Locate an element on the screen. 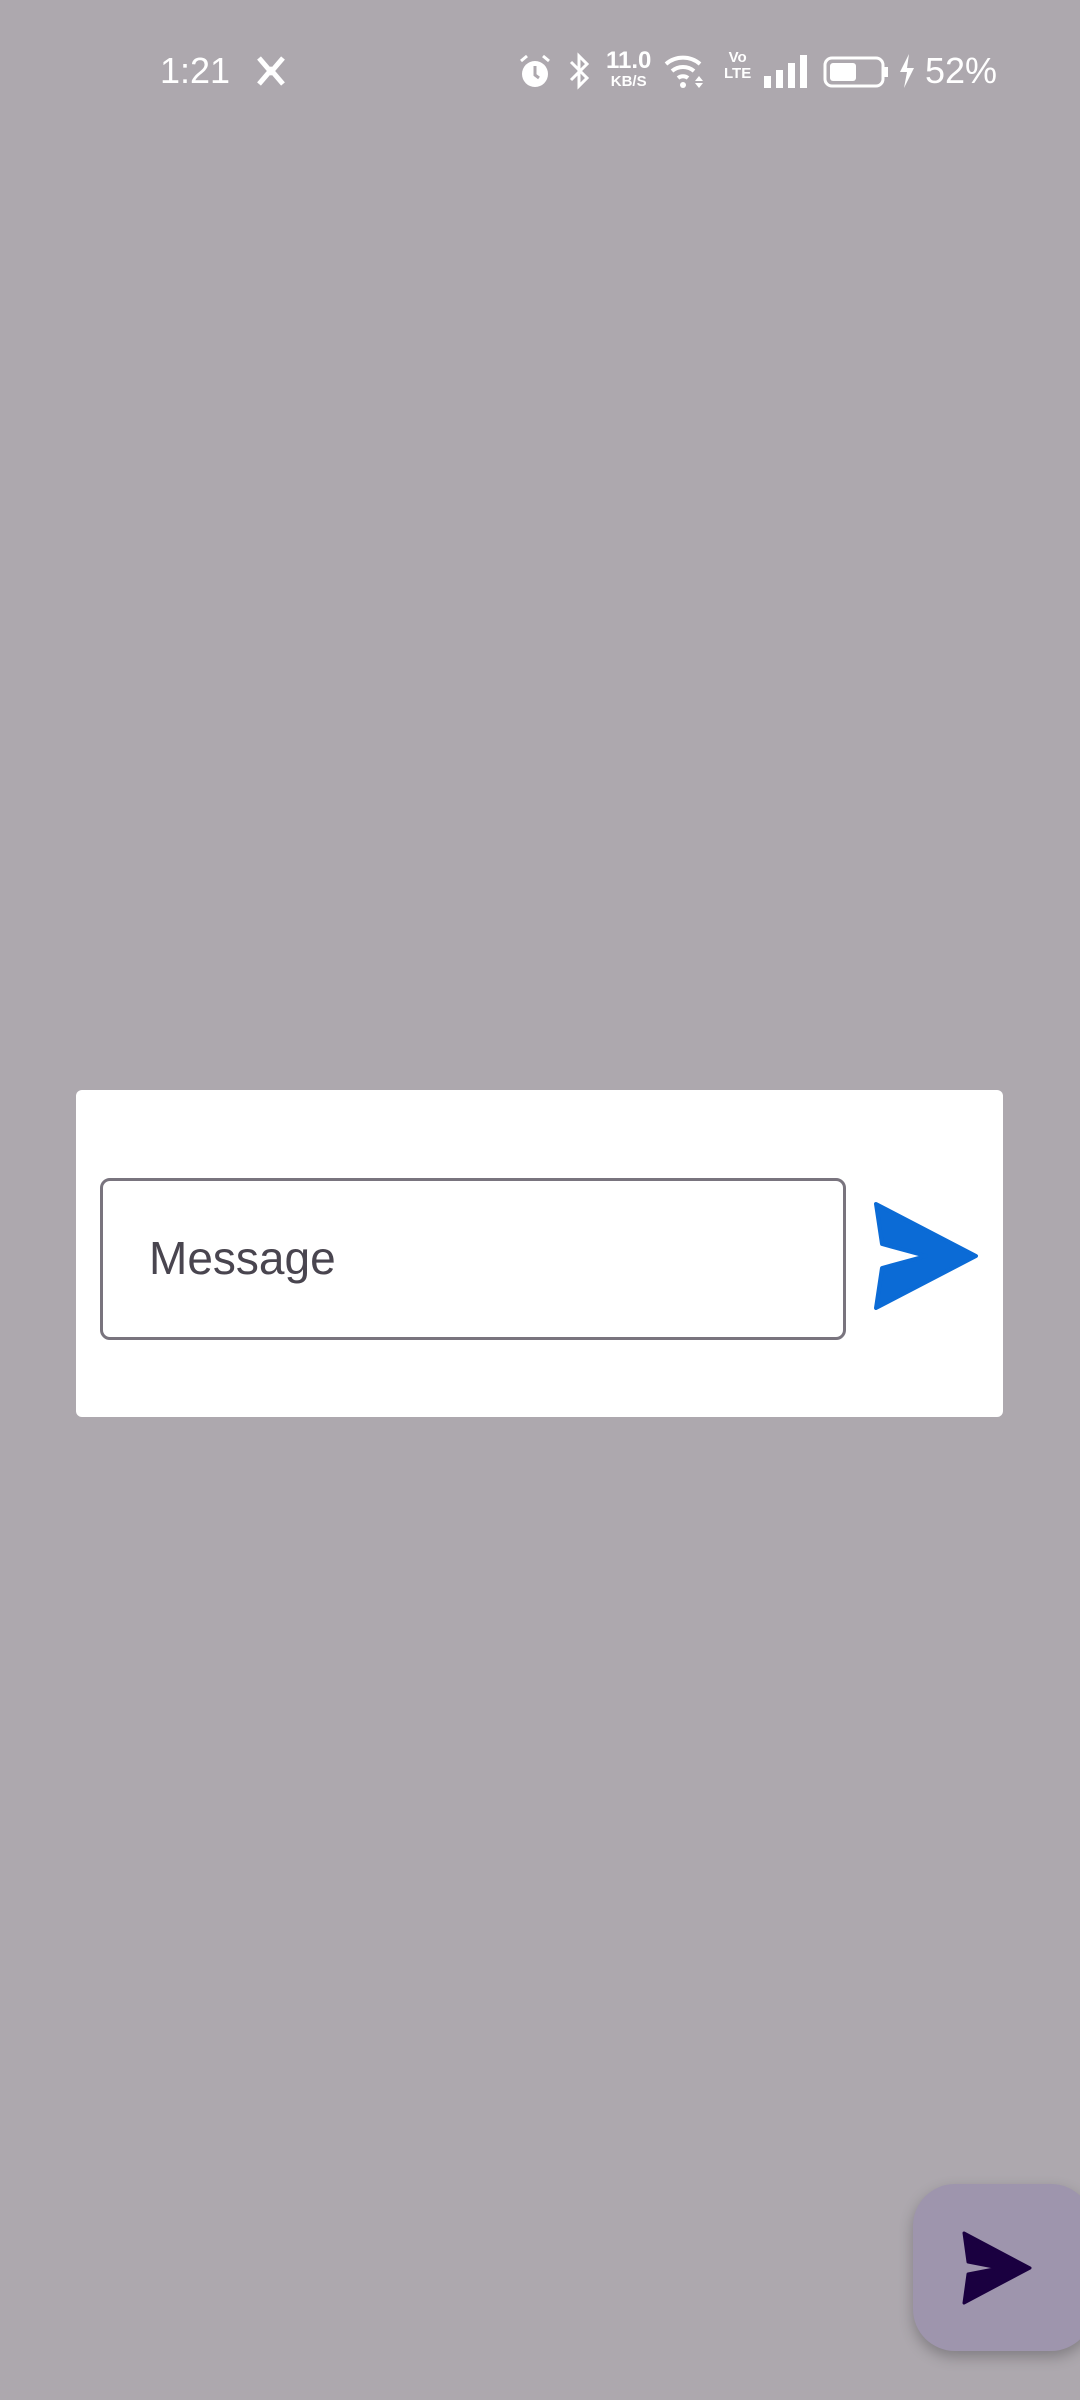 The width and height of the screenshot is (1080, 2400). send-button is located at coordinates (927, 1255).